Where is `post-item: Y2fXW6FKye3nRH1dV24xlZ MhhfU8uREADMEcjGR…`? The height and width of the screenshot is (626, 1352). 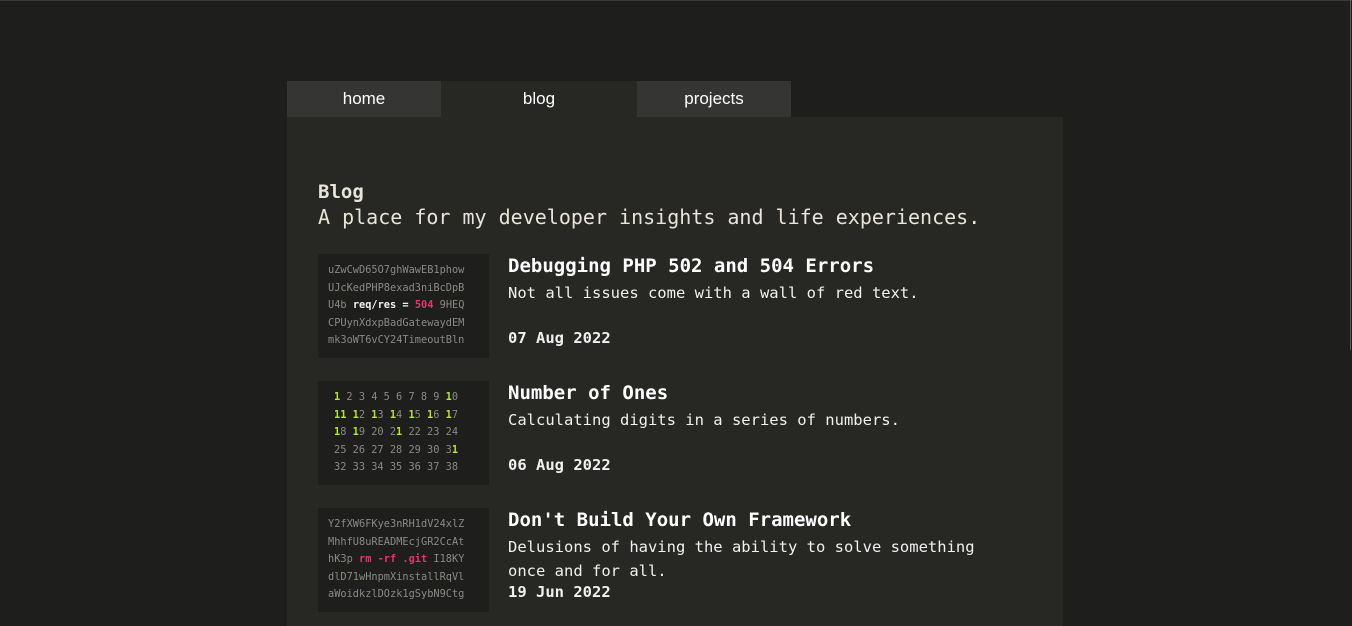 post-item: Y2fXW6FKye3nRH1dV24xlZ MhhfU8uREADMEcjGR… is located at coordinates (668, 560).